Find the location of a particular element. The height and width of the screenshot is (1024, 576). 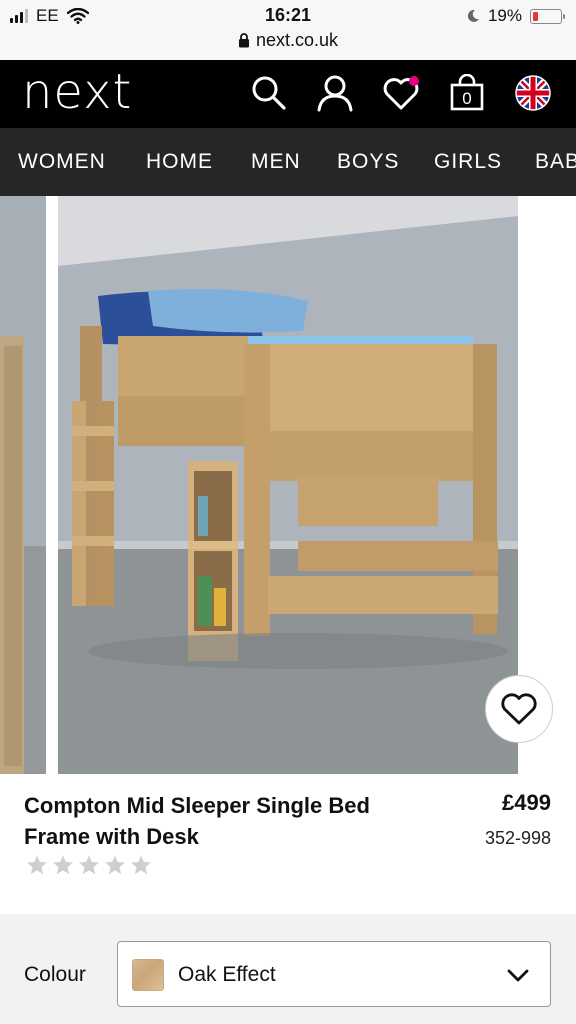

account-button is located at coordinates (335, 93).